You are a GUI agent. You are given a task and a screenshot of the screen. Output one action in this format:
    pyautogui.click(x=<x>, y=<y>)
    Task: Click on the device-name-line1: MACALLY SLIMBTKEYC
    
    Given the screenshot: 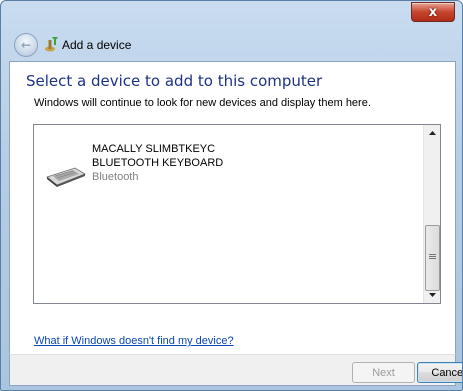 What is the action you would take?
    pyautogui.click(x=154, y=149)
    